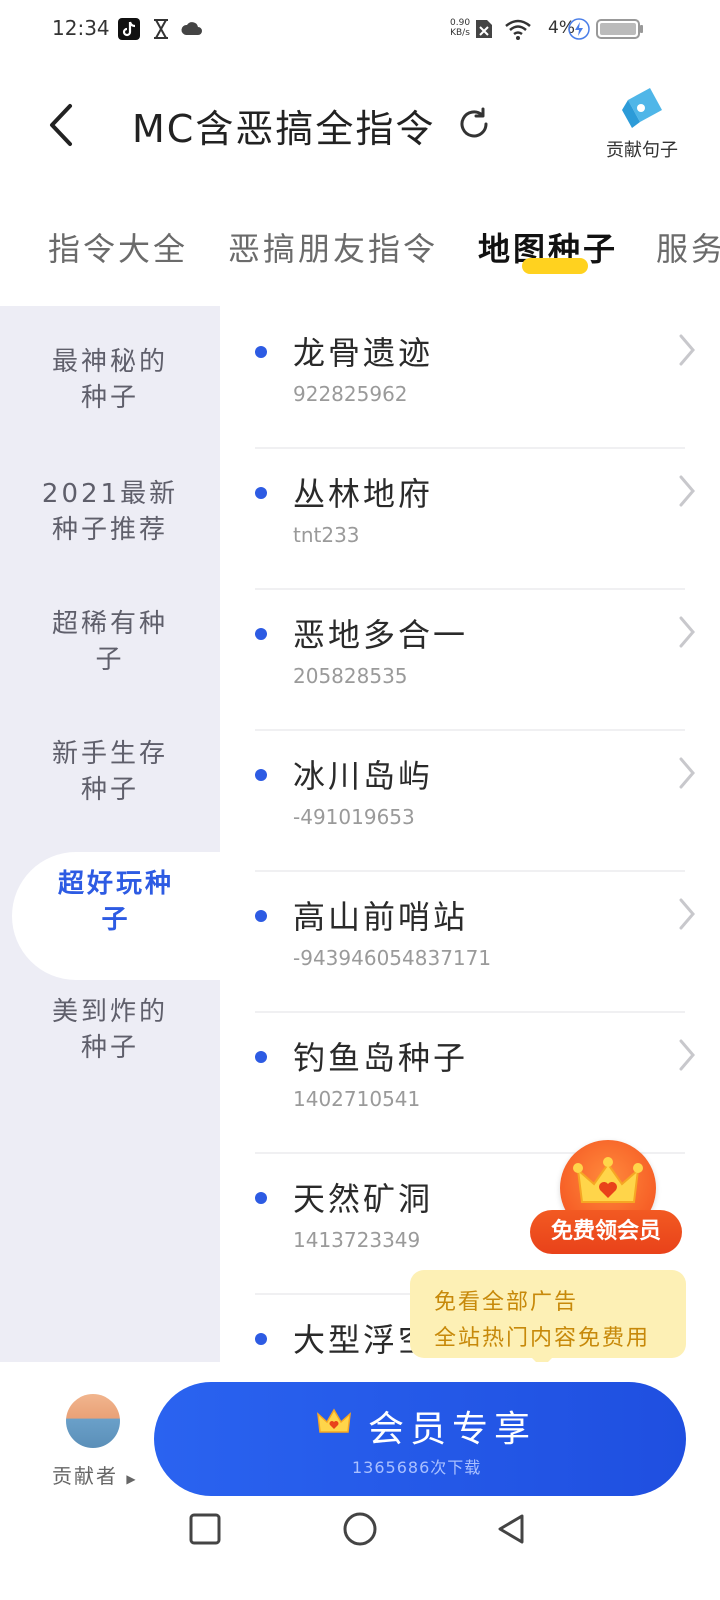 The width and height of the screenshot is (720, 1600). What do you see at coordinates (360, 1529) in the screenshot?
I see `home-icon` at bounding box center [360, 1529].